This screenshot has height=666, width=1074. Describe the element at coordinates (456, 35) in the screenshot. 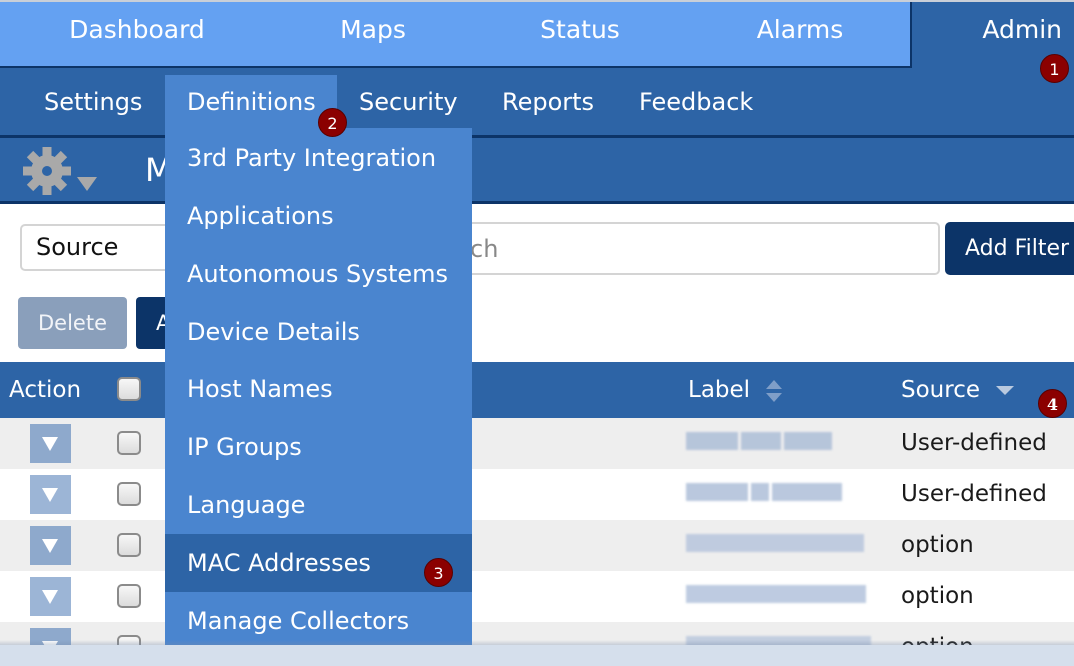

I see `top-nav-tabs: Dashboard Maps Status Alarms` at that location.